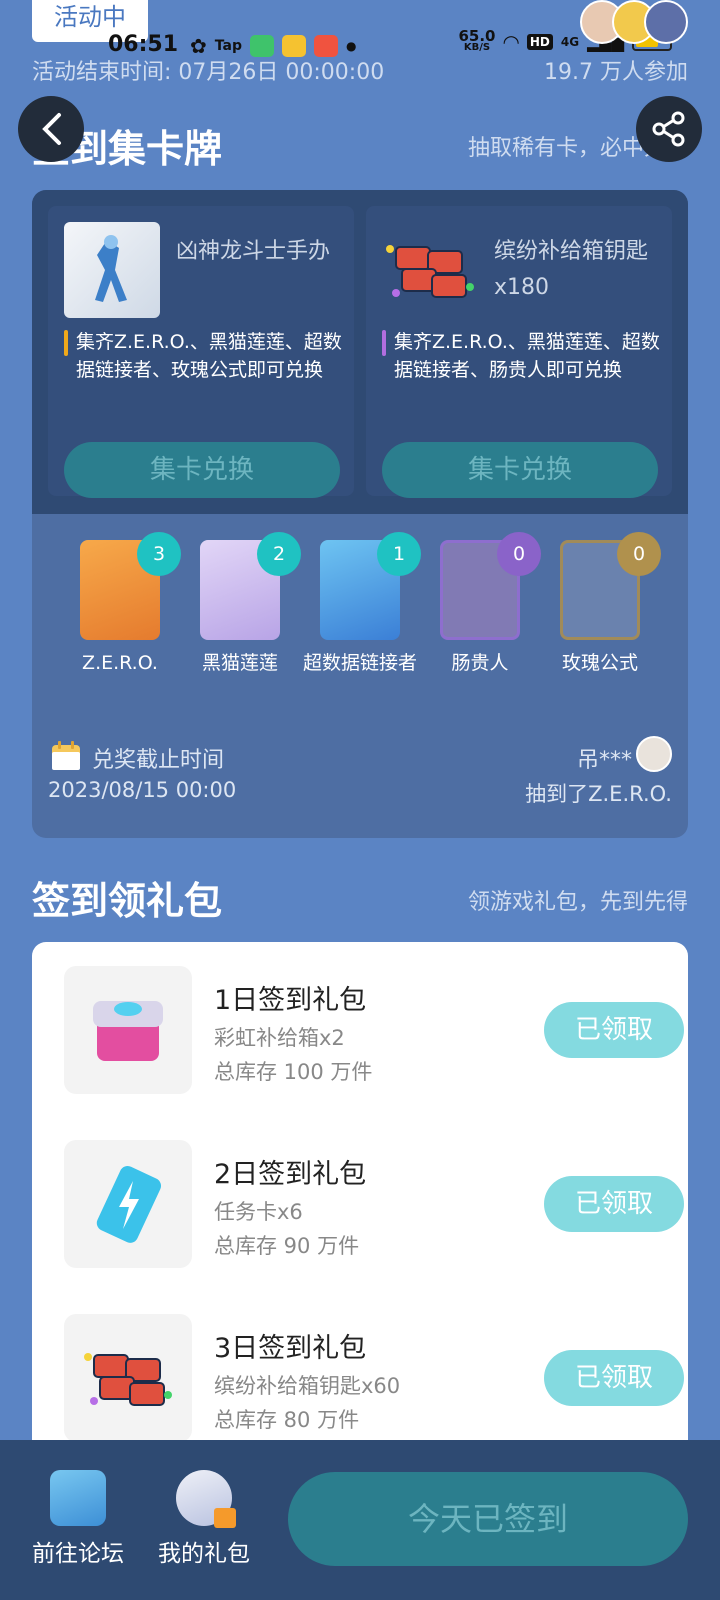  I want to click on chevron-left-icon, so click(51, 129).